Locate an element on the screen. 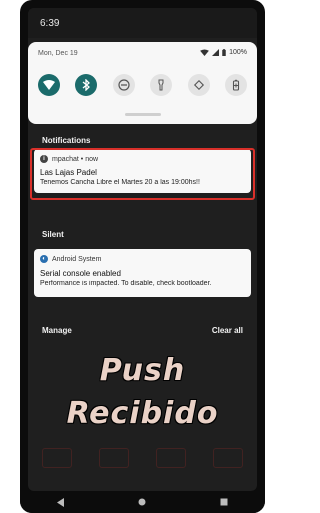 The width and height of the screenshot is (320, 513). recents-icon is located at coordinates (224, 502).